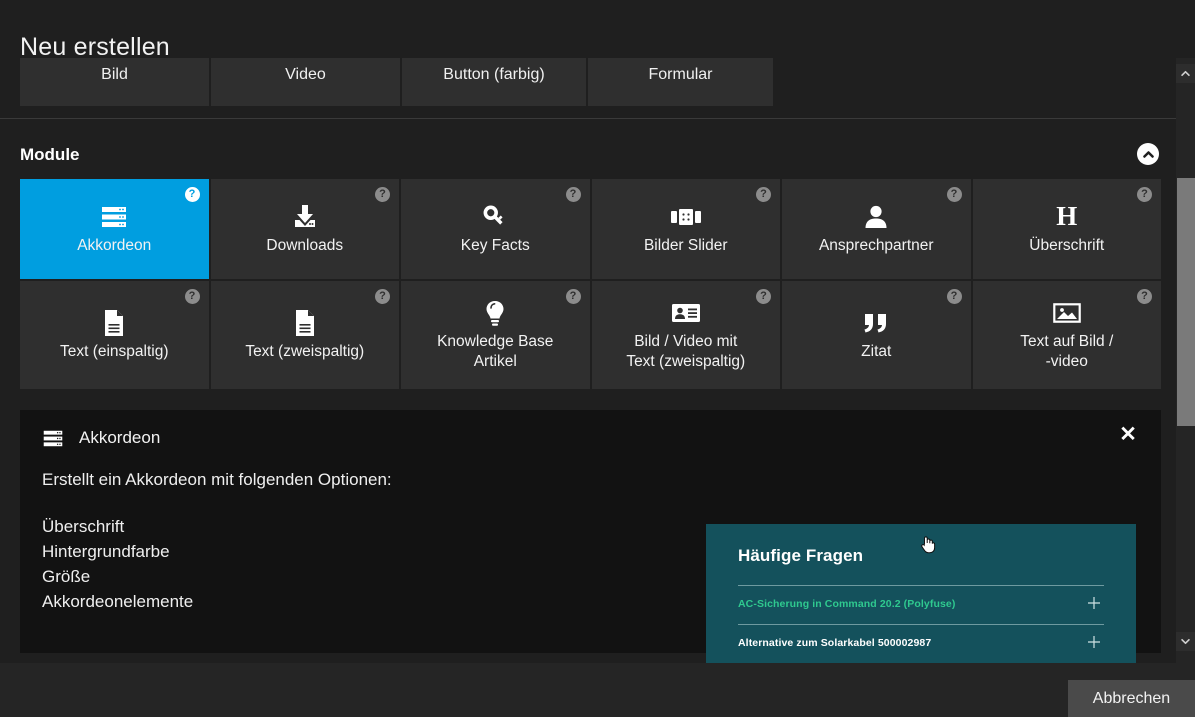 This screenshot has height=717, width=1195. What do you see at coordinates (114, 245) in the screenshot?
I see `module-tile-label: Akkordeon` at bounding box center [114, 245].